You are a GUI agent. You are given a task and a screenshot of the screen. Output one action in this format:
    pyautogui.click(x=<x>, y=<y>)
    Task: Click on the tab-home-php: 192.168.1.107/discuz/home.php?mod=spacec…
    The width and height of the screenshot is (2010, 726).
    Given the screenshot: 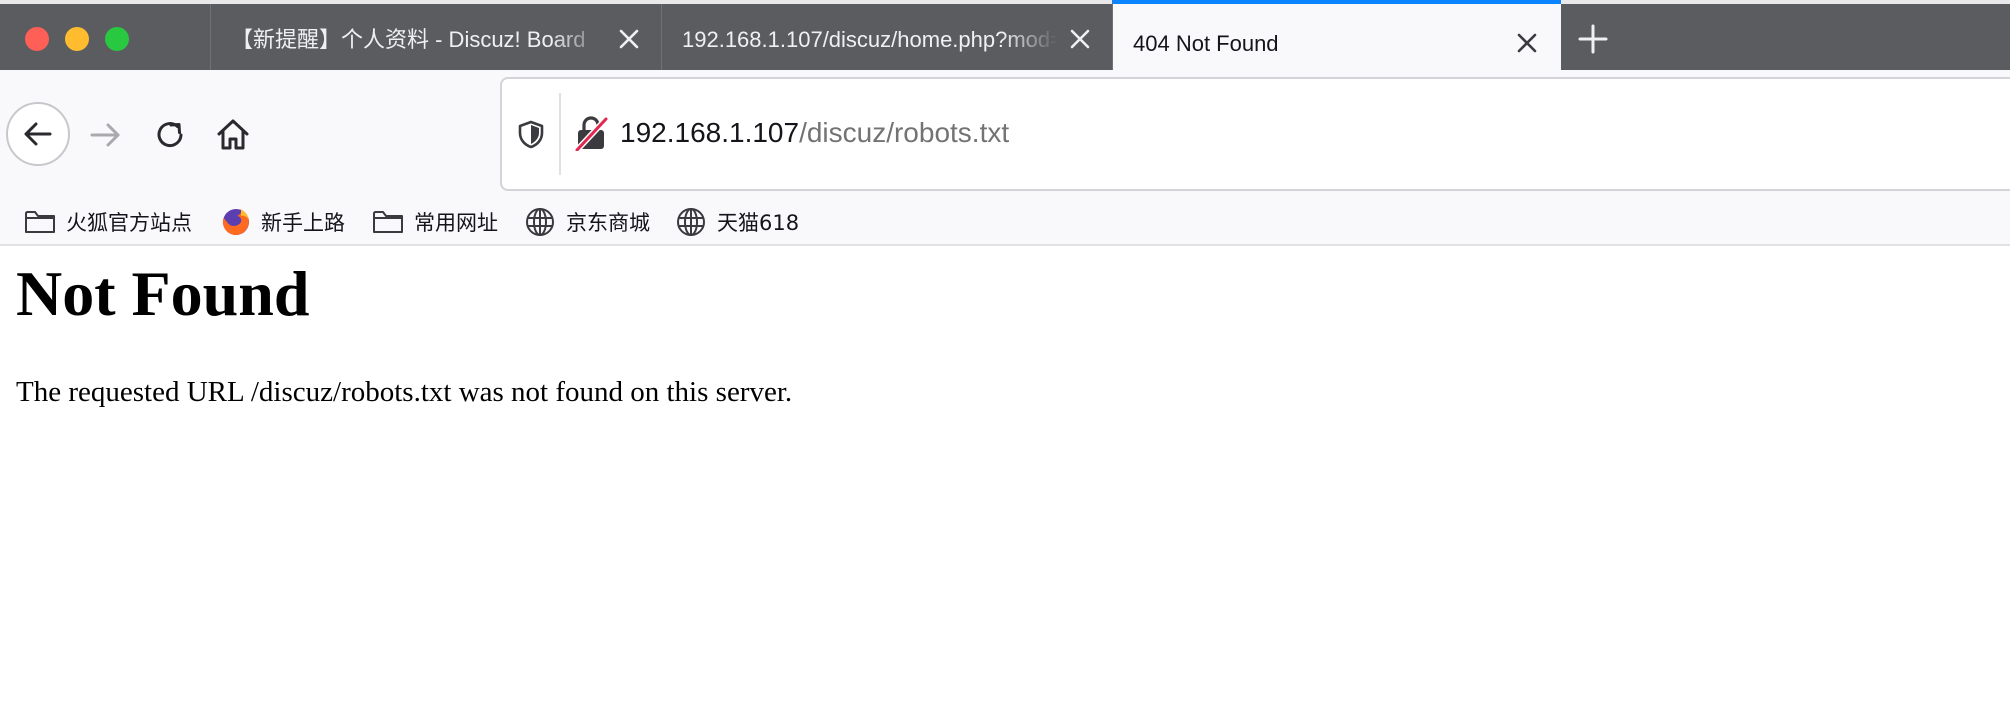 What is the action you would take?
    pyautogui.click(x=886, y=37)
    